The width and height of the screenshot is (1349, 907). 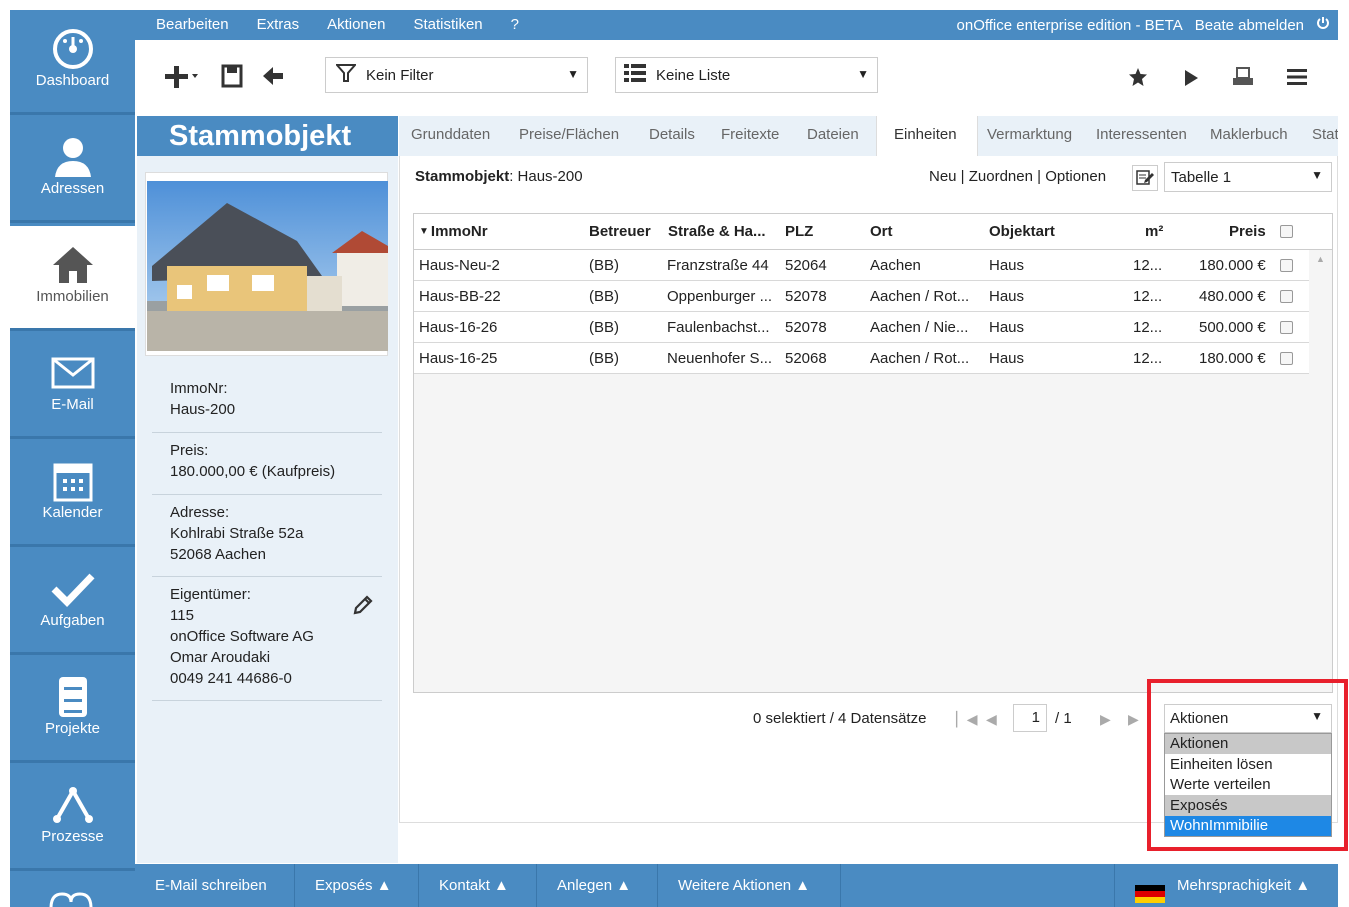 I want to click on email-schreiben-button: E-Mail schreiben, so click(x=215, y=885).